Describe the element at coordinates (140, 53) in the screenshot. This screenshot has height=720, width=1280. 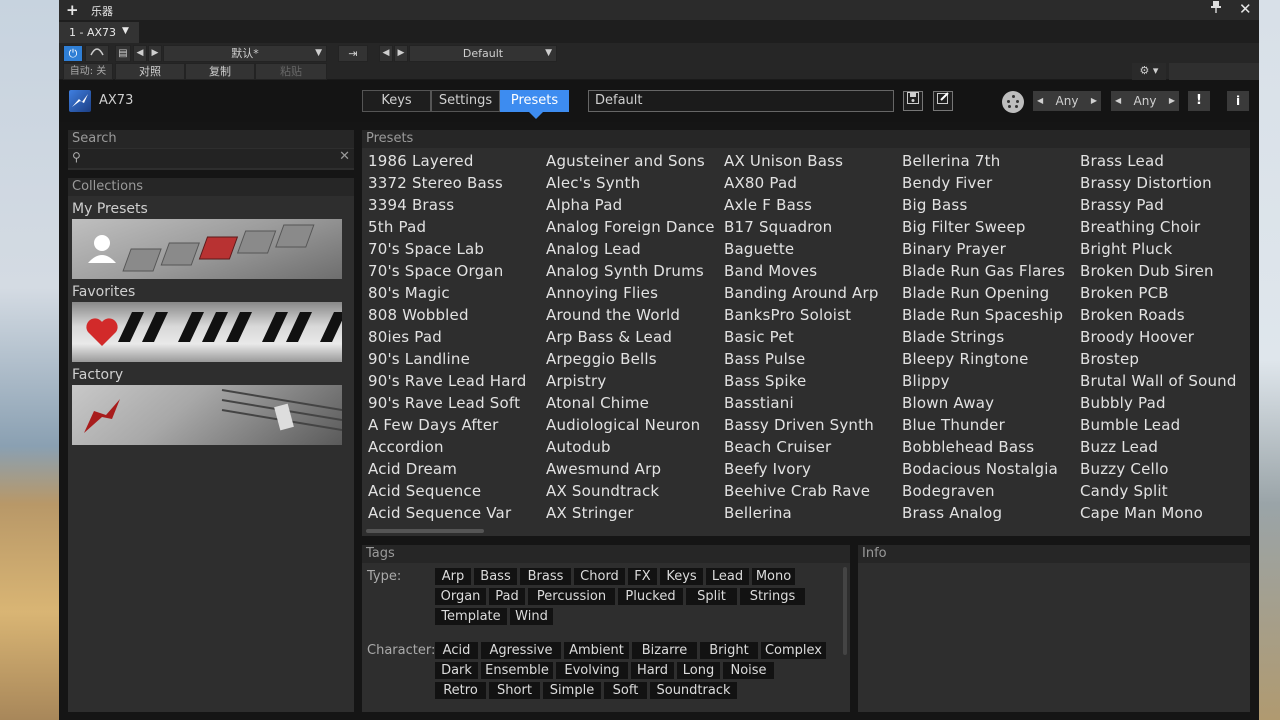
I see `previous-preset-button: ◀` at that location.